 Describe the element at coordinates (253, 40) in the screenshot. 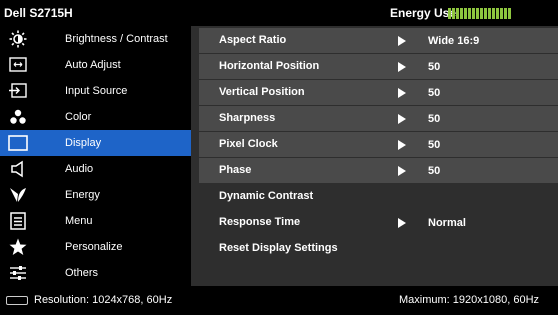

I see `setting-label: Aspect Ratio` at that location.